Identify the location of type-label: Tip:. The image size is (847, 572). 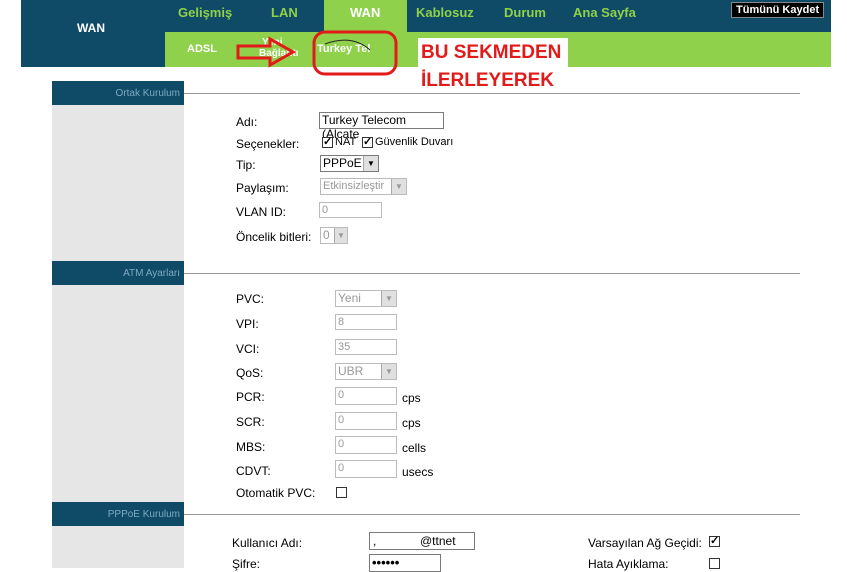
(246, 165).